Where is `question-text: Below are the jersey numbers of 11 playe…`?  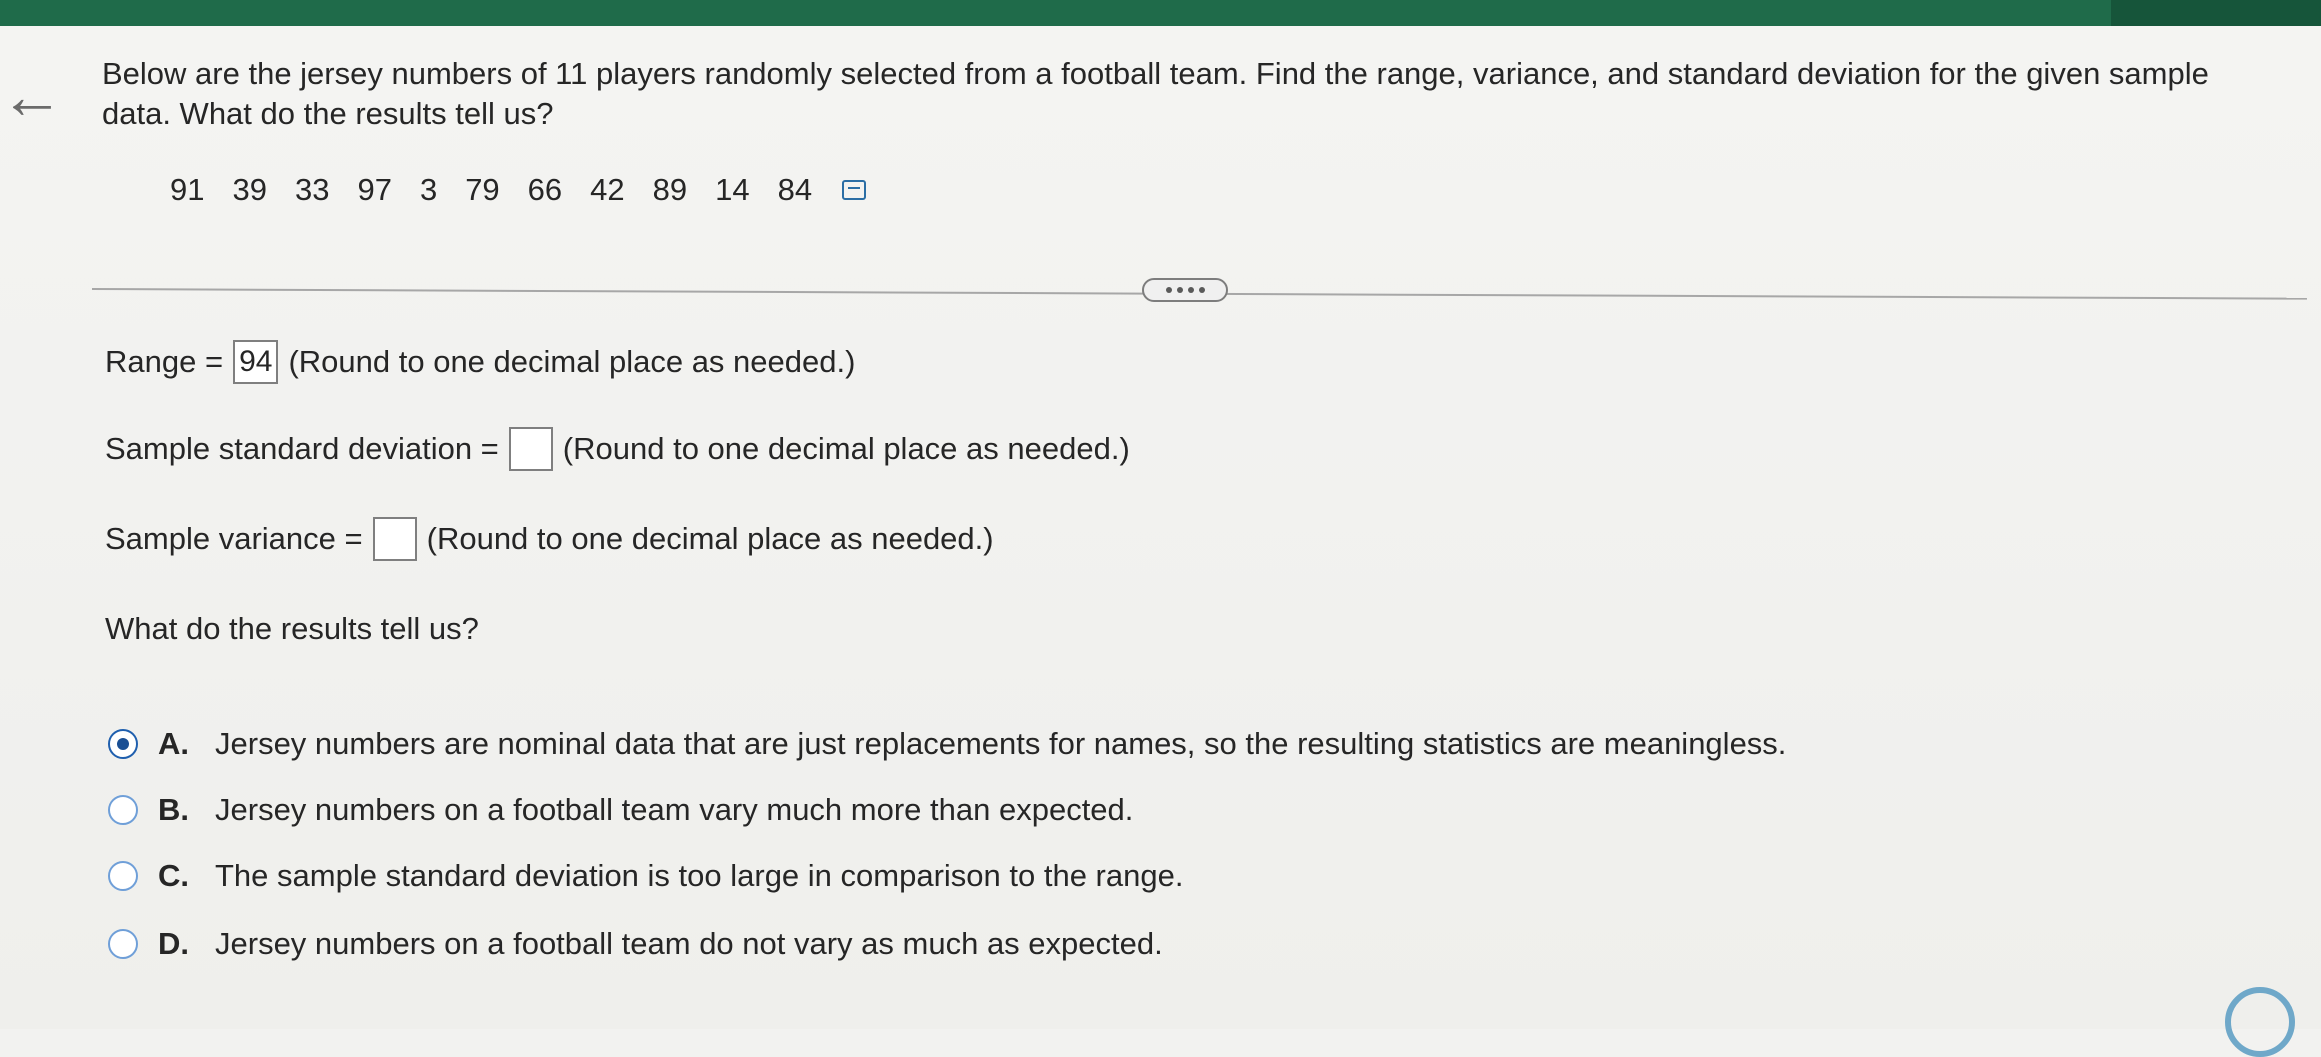 question-text: Below are the jersey numbers of 11 playe… is located at coordinates (1155, 93).